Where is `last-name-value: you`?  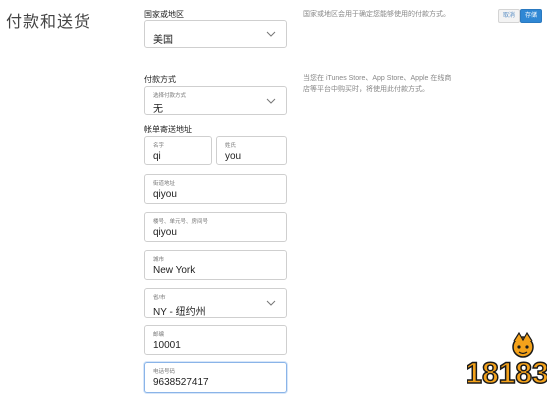 last-name-value: you is located at coordinates (233, 156).